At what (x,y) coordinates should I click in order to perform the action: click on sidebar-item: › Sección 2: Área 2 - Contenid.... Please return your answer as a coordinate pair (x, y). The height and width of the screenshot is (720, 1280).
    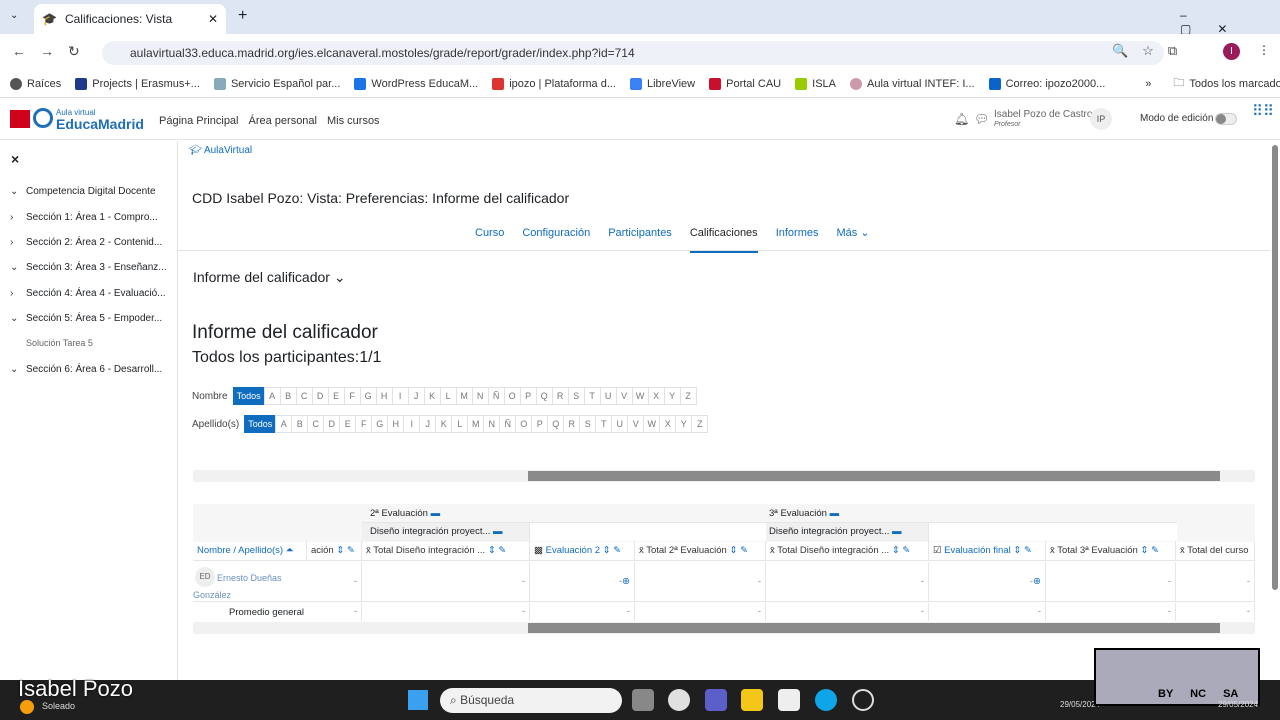
    Looking at the image, I should click on (86, 242).